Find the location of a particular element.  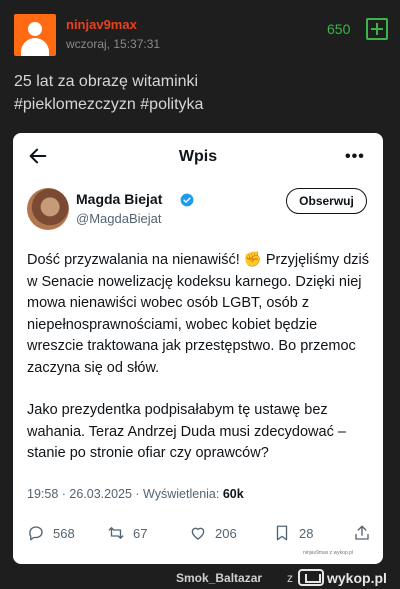

tweet-page-title: Wpis is located at coordinates (198, 156).